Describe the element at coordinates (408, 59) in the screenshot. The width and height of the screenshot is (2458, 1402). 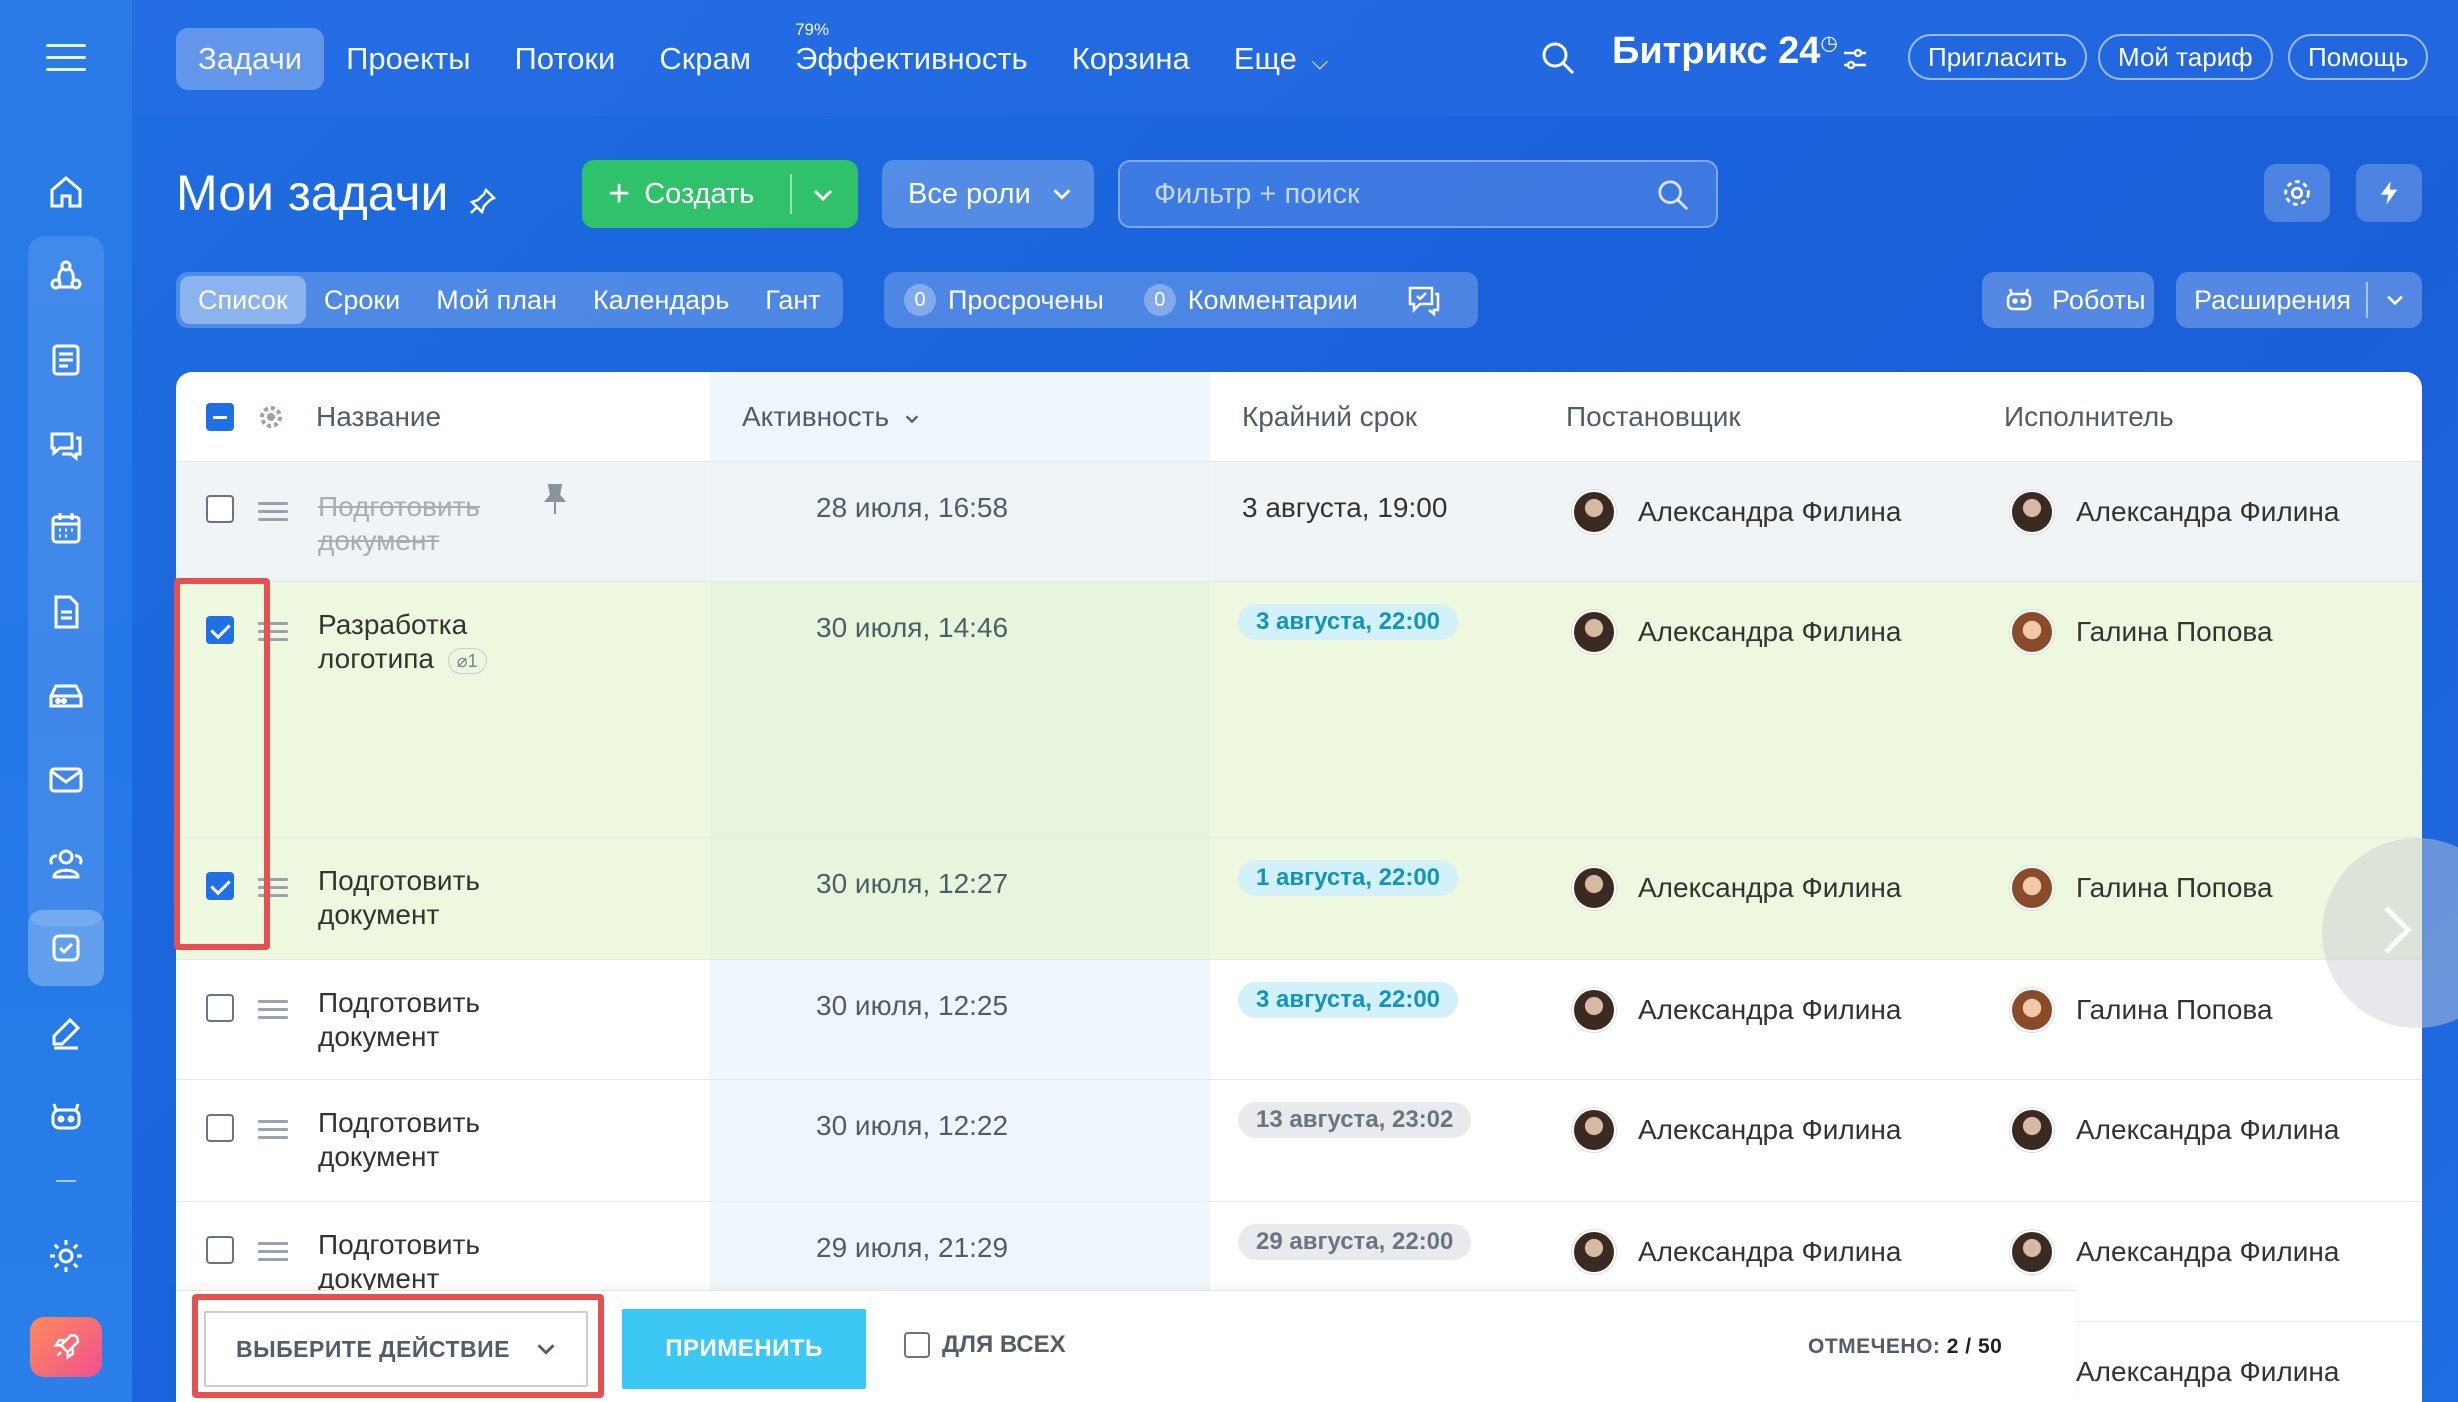
I see `nav-projects: Проекты` at that location.